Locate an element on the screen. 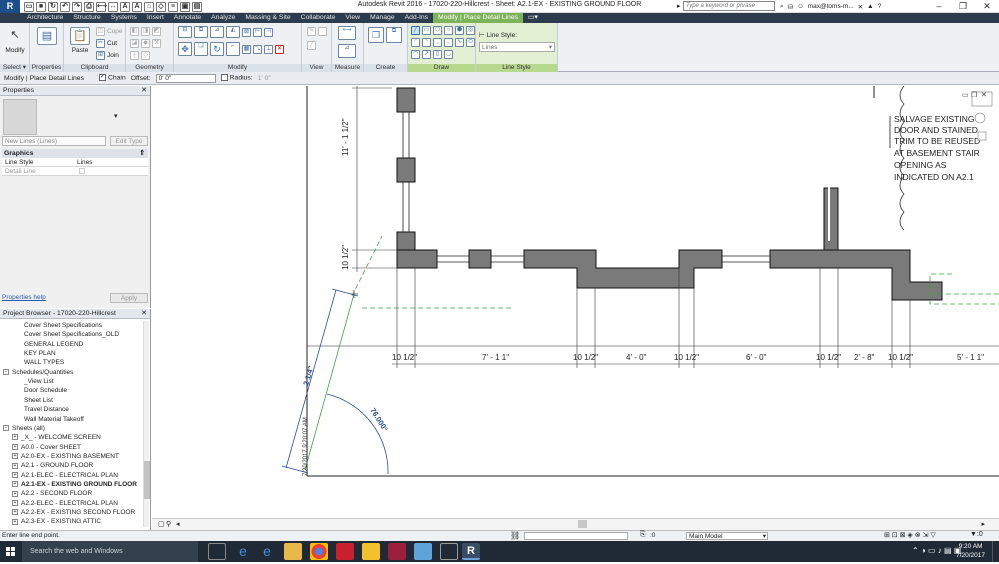  user-icon: ☺ is located at coordinates (800, 6).